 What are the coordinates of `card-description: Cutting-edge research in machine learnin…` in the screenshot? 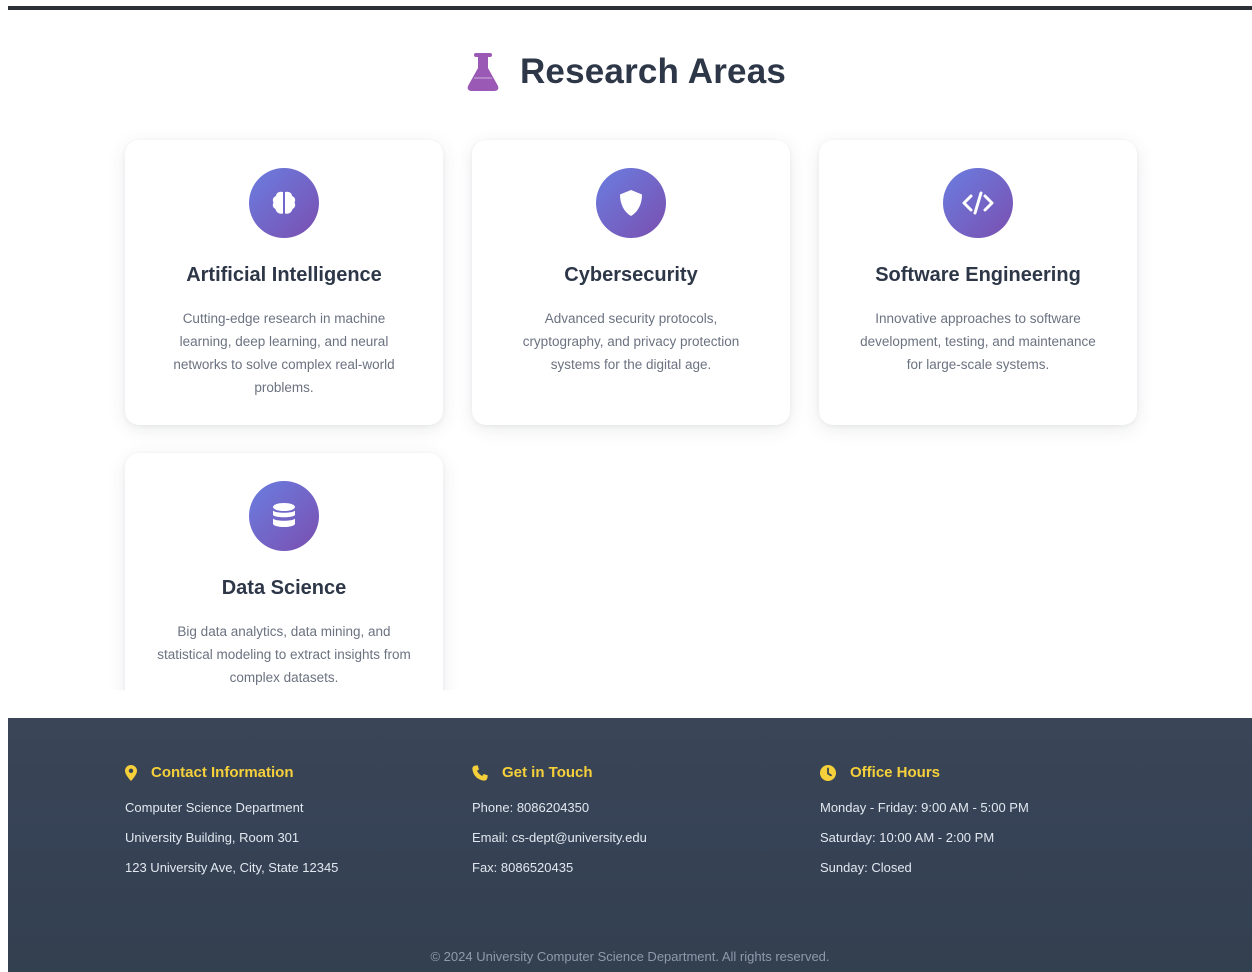 It's located at (284, 353).